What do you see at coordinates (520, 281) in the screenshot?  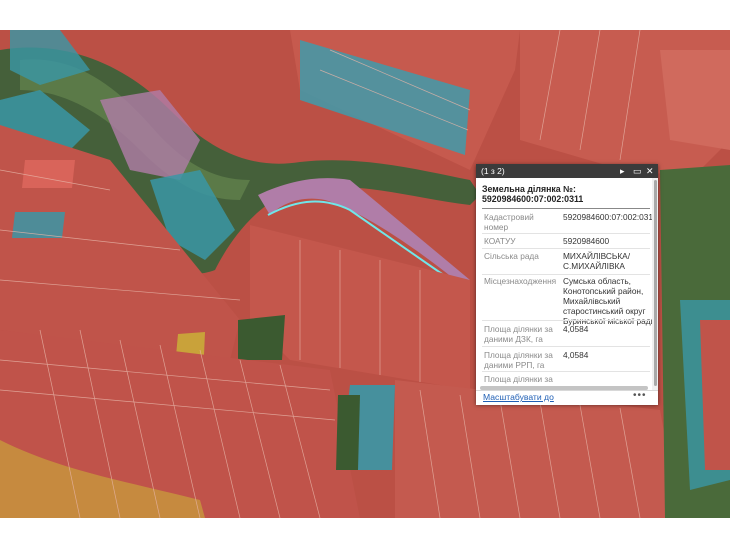 I see `field-label: Місцезнаходження` at bounding box center [520, 281].